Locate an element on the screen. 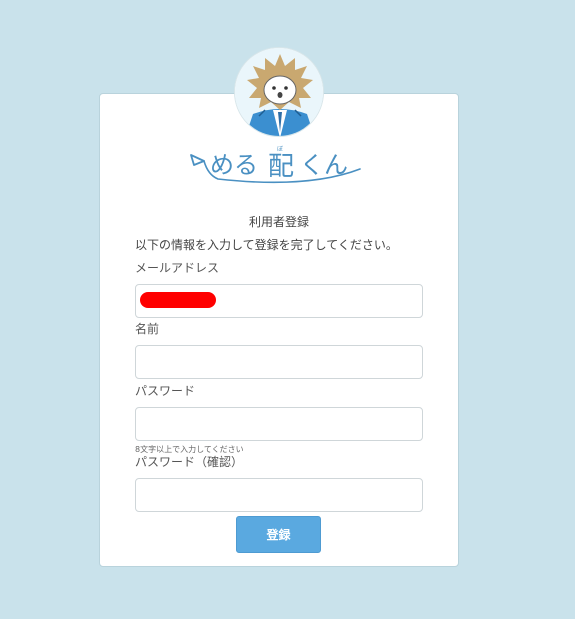  register-button: 登録 is located at coordinates (278, 534).